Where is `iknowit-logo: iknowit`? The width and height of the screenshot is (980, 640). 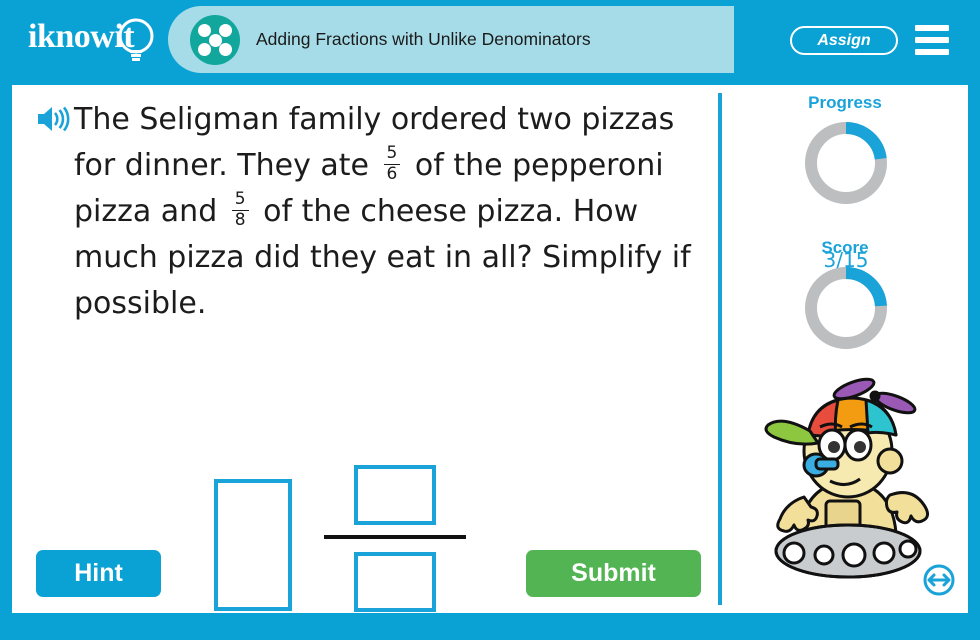
iknowit-logo: iknowit is located at coordinates (98, 40).